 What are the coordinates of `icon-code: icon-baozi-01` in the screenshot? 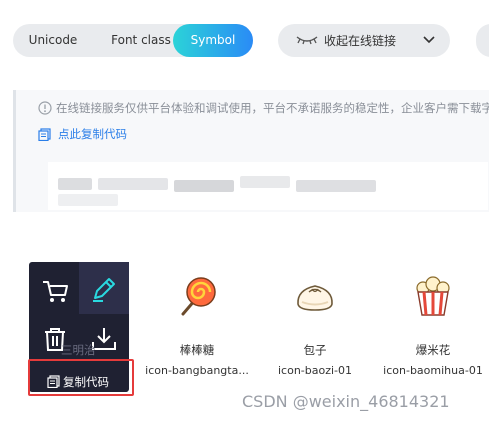 It's located at (315, 370).